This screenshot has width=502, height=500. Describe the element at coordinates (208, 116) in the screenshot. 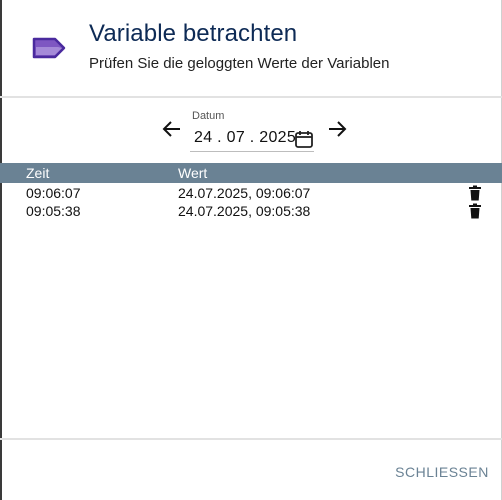

I see `date-label: Datum` at that location.